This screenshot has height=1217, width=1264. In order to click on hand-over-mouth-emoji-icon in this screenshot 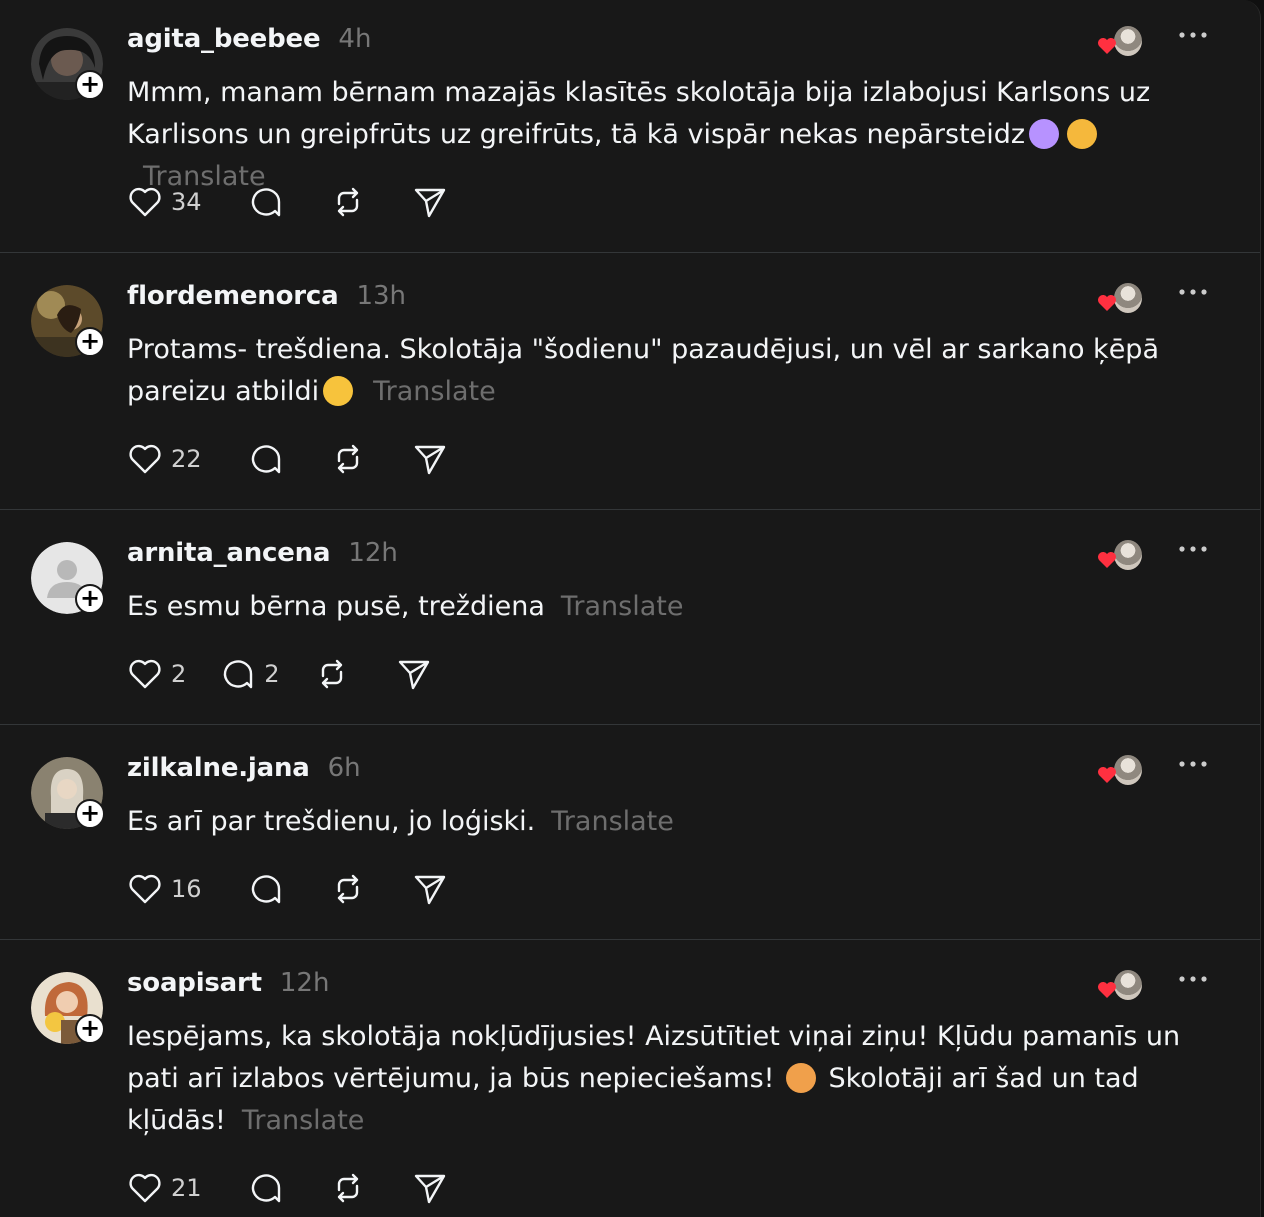, I will do `click(1082, 134)`.